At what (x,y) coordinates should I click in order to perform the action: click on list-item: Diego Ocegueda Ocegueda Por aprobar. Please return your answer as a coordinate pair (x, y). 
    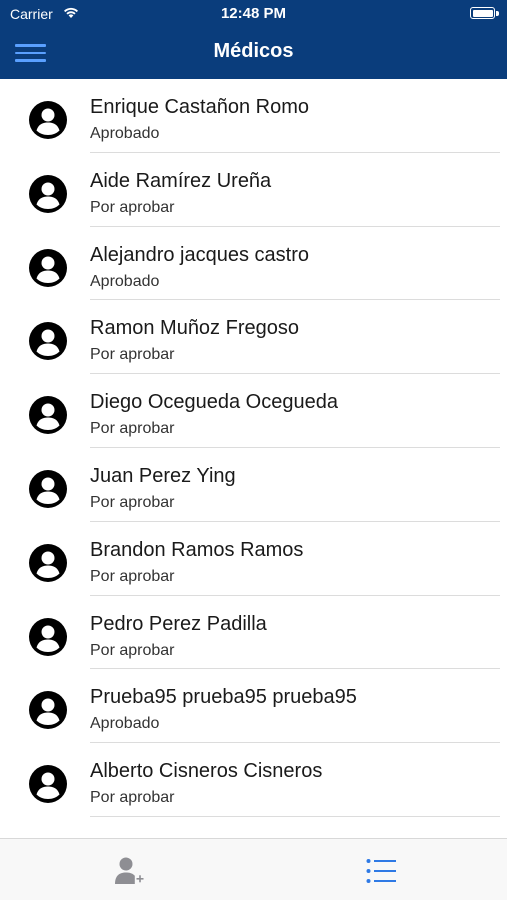
    Looking at the image, I should click on (253, 411).